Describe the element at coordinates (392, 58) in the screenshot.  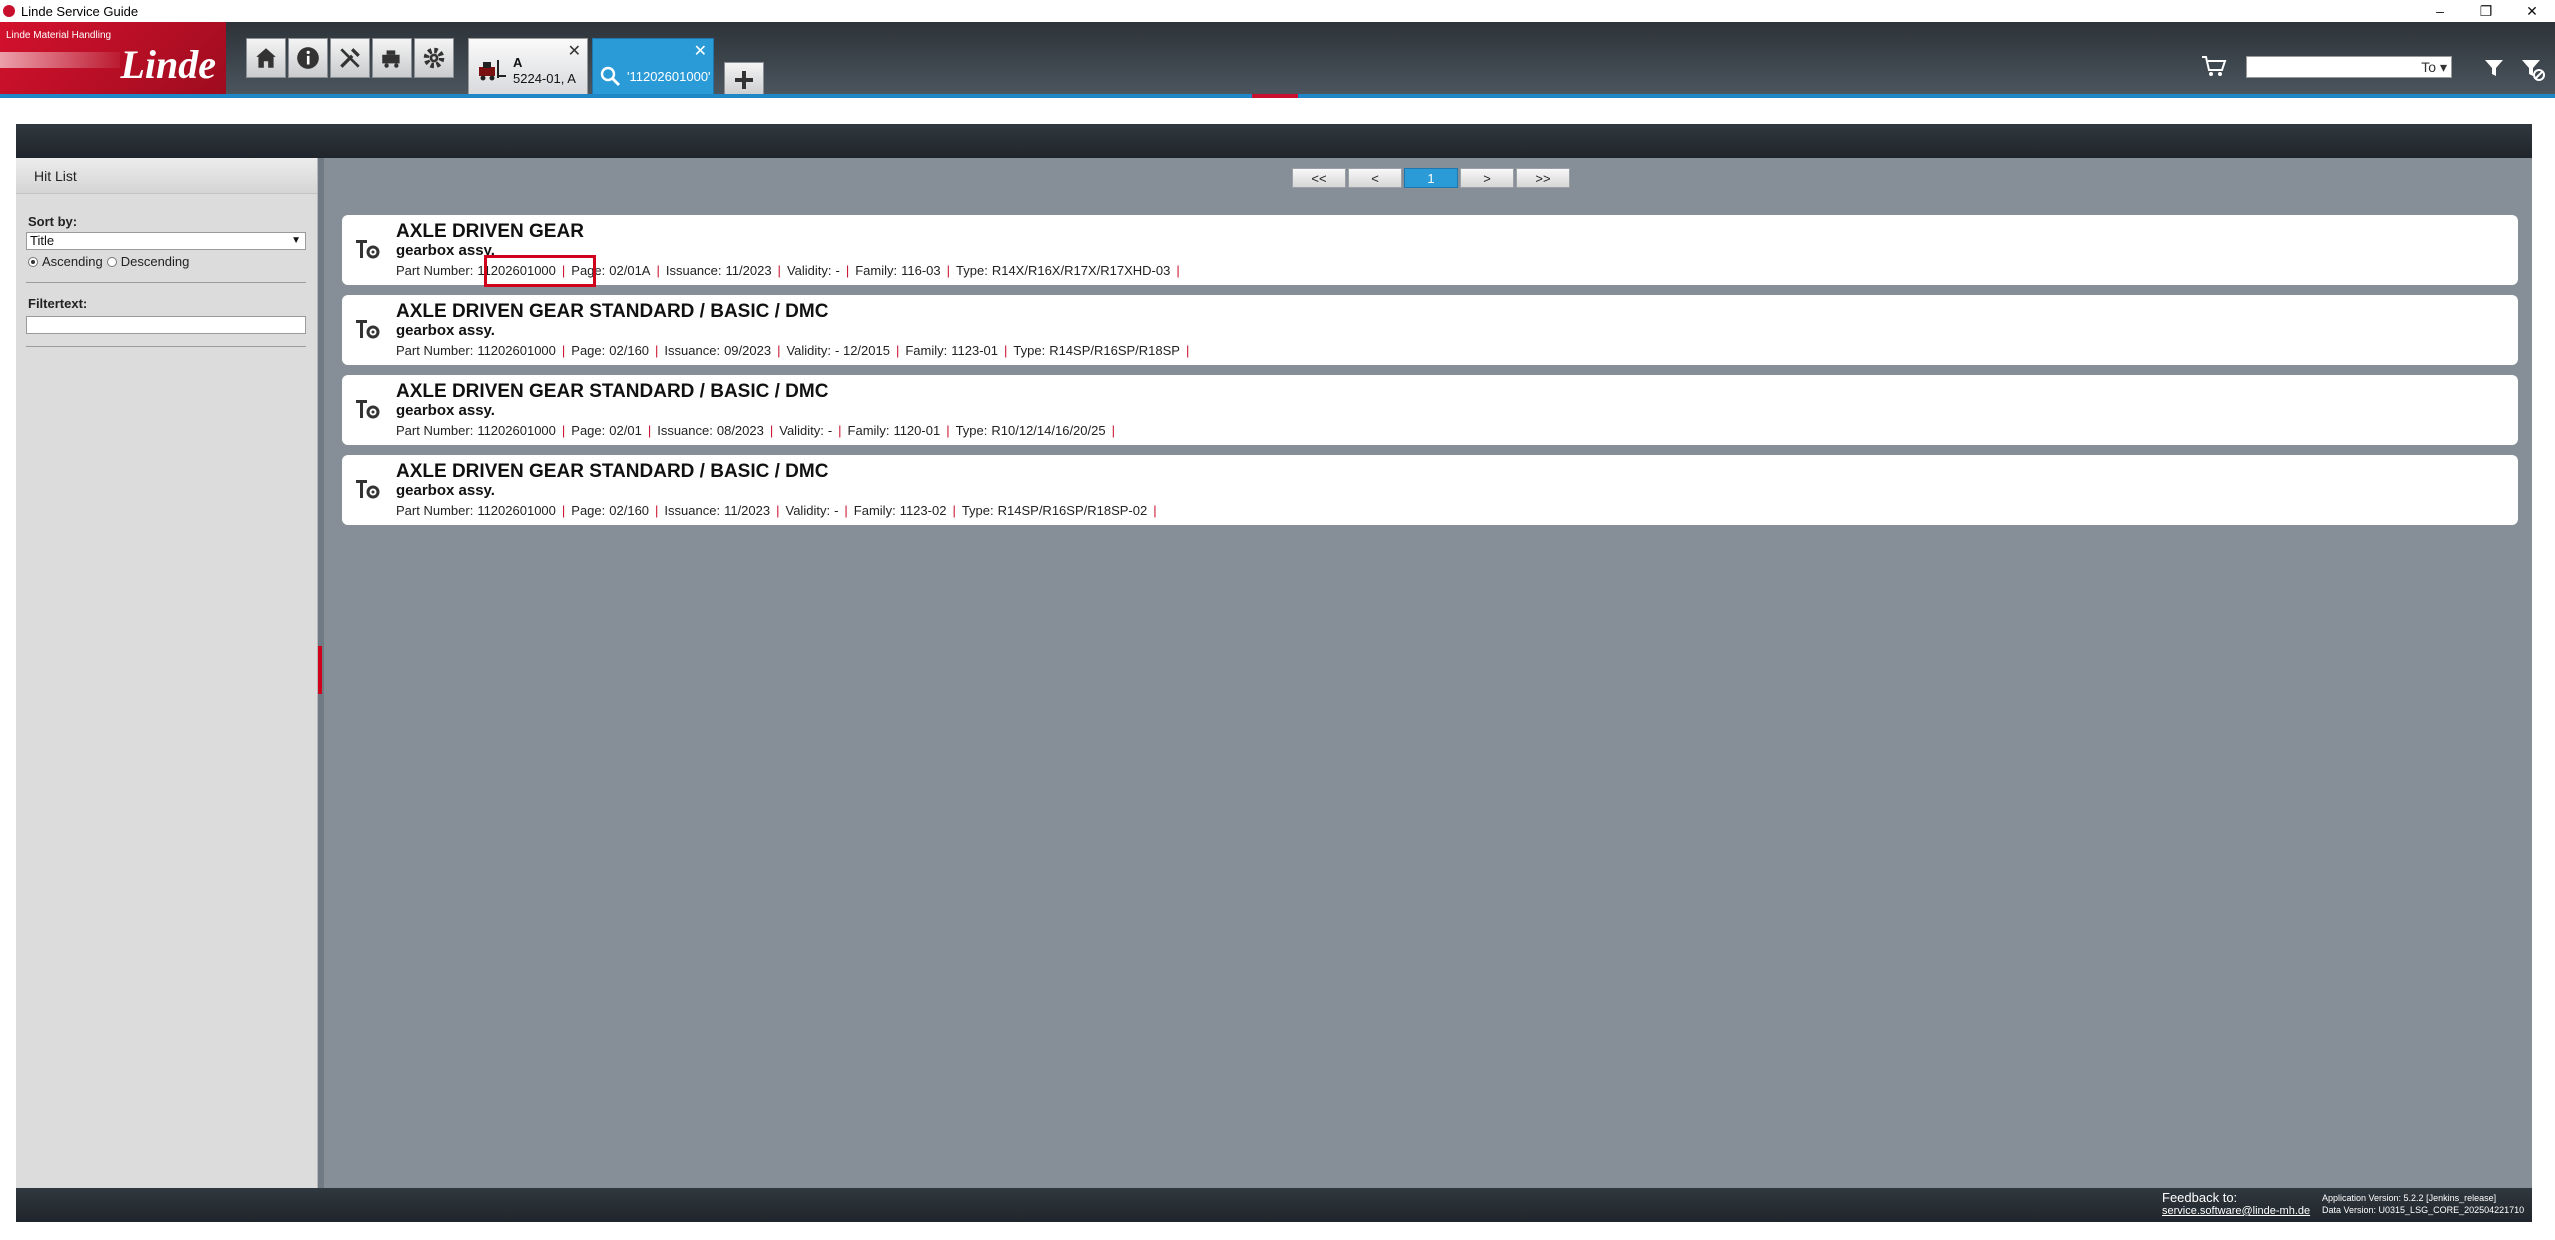
I see `vehicle-button` at that location.